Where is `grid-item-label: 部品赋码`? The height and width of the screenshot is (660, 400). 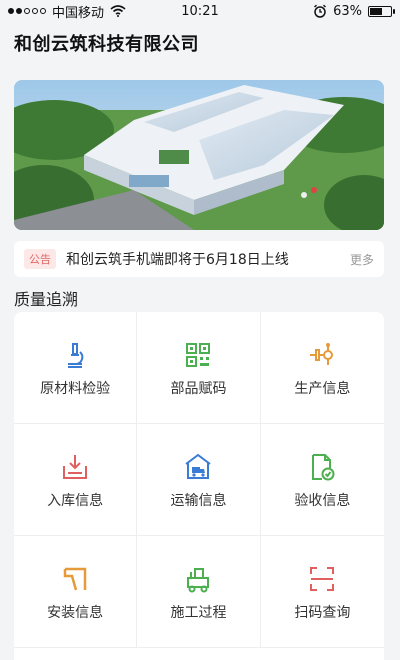 grid-item-label: 部品赋码 is located at coordinates (198, 389).